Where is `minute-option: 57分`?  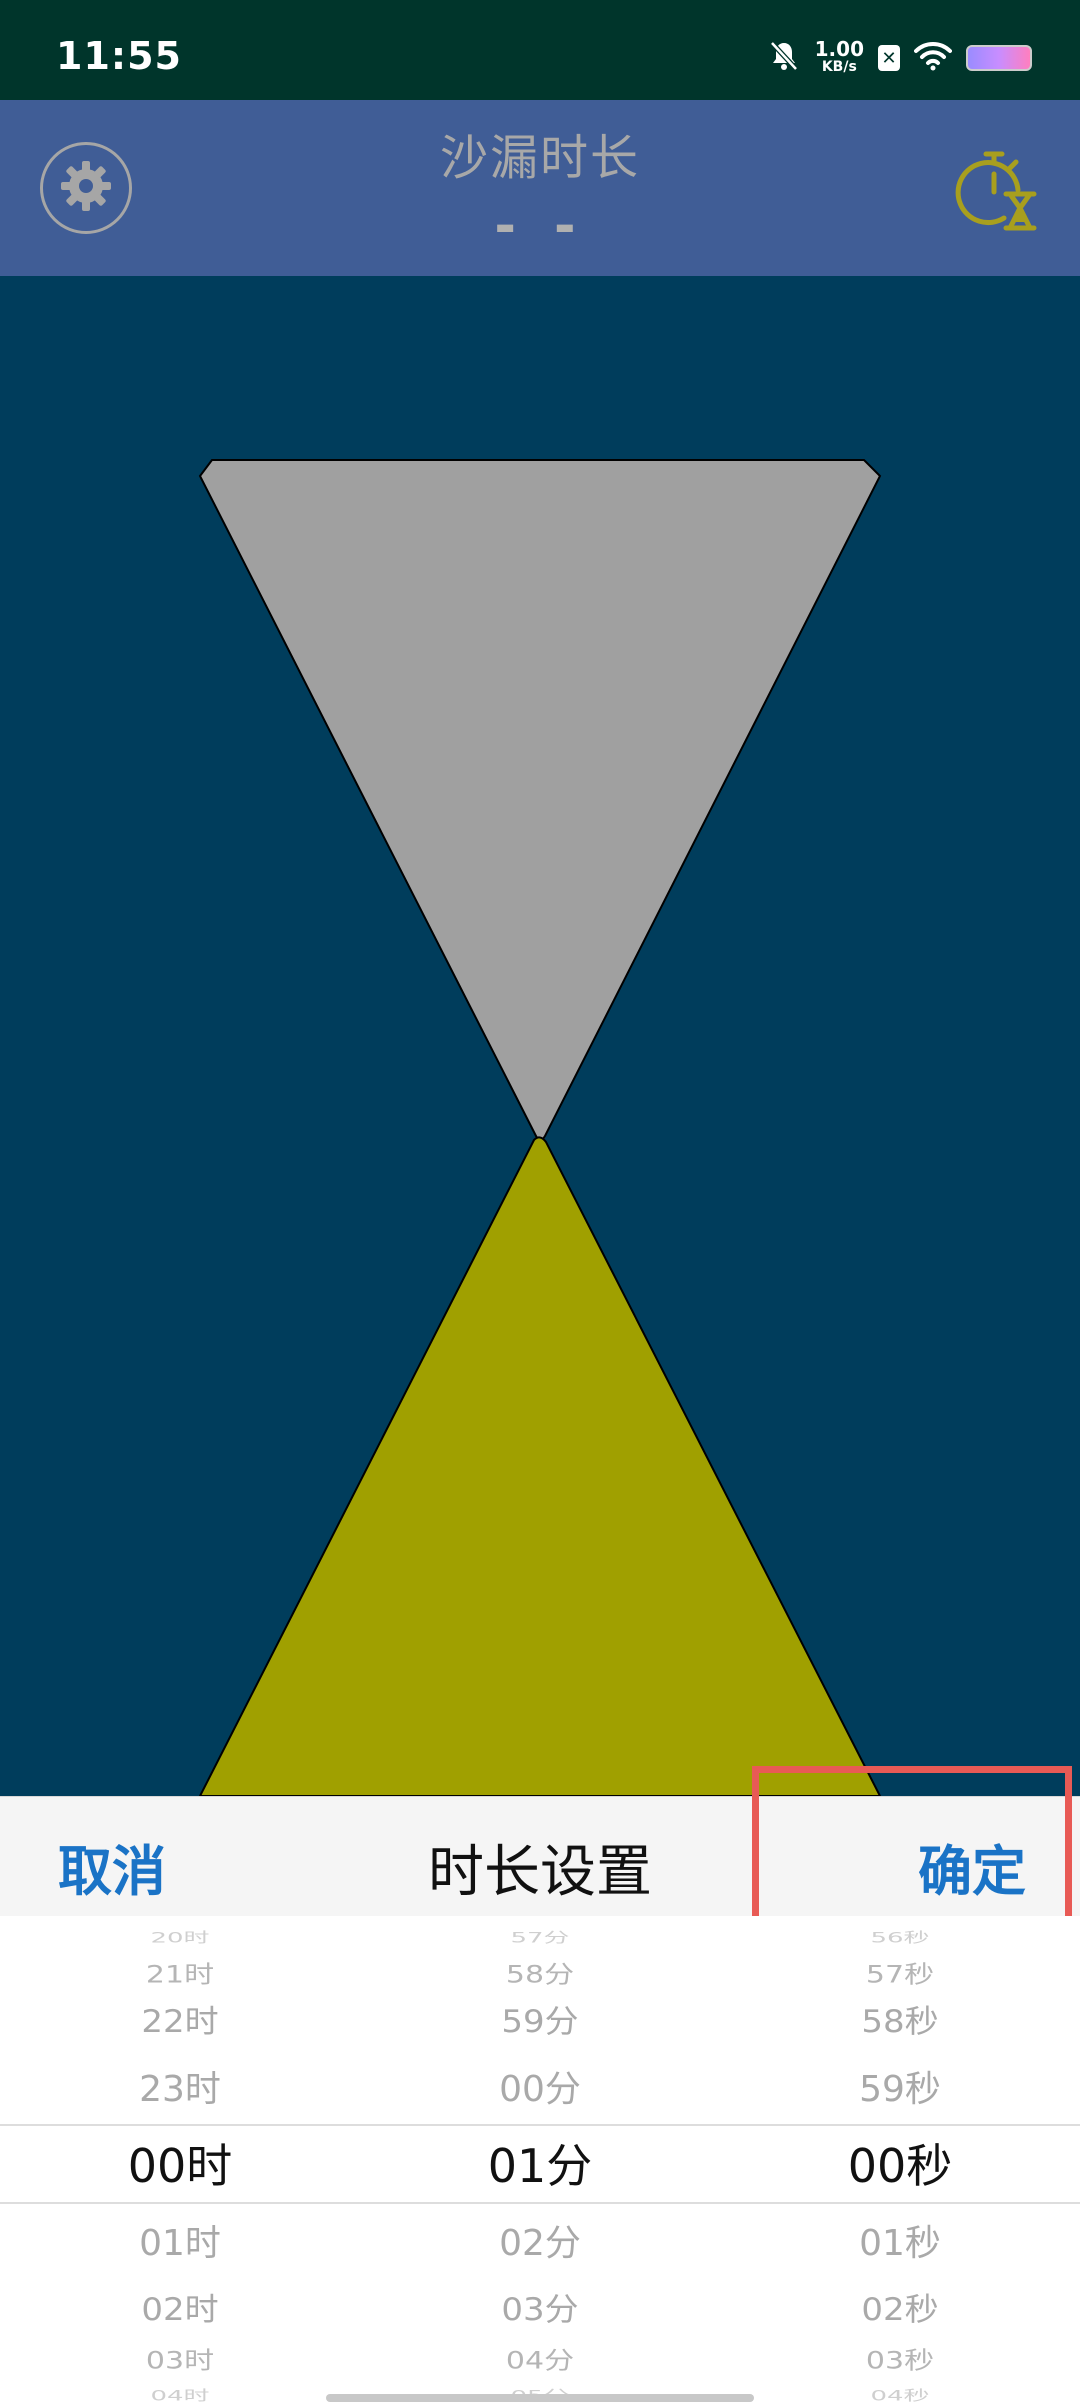
minute-option: 57分 is located at coordinates (540, 1936).